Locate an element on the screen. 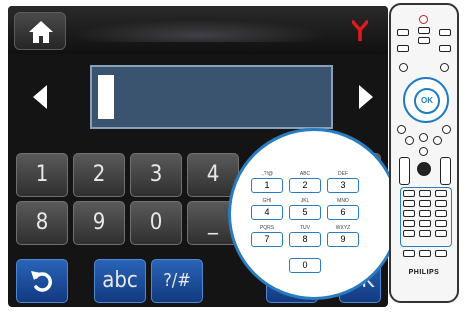 Image resolution: width=465 pixels, height=313 pixels. remote-dpad: OK is located at coordinates (426, 100).